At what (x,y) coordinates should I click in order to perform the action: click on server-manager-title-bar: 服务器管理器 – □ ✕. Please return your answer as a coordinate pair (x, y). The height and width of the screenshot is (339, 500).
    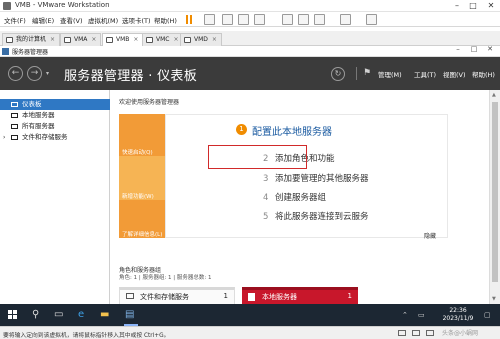
    Looking at the image, I should click on (250, 51).